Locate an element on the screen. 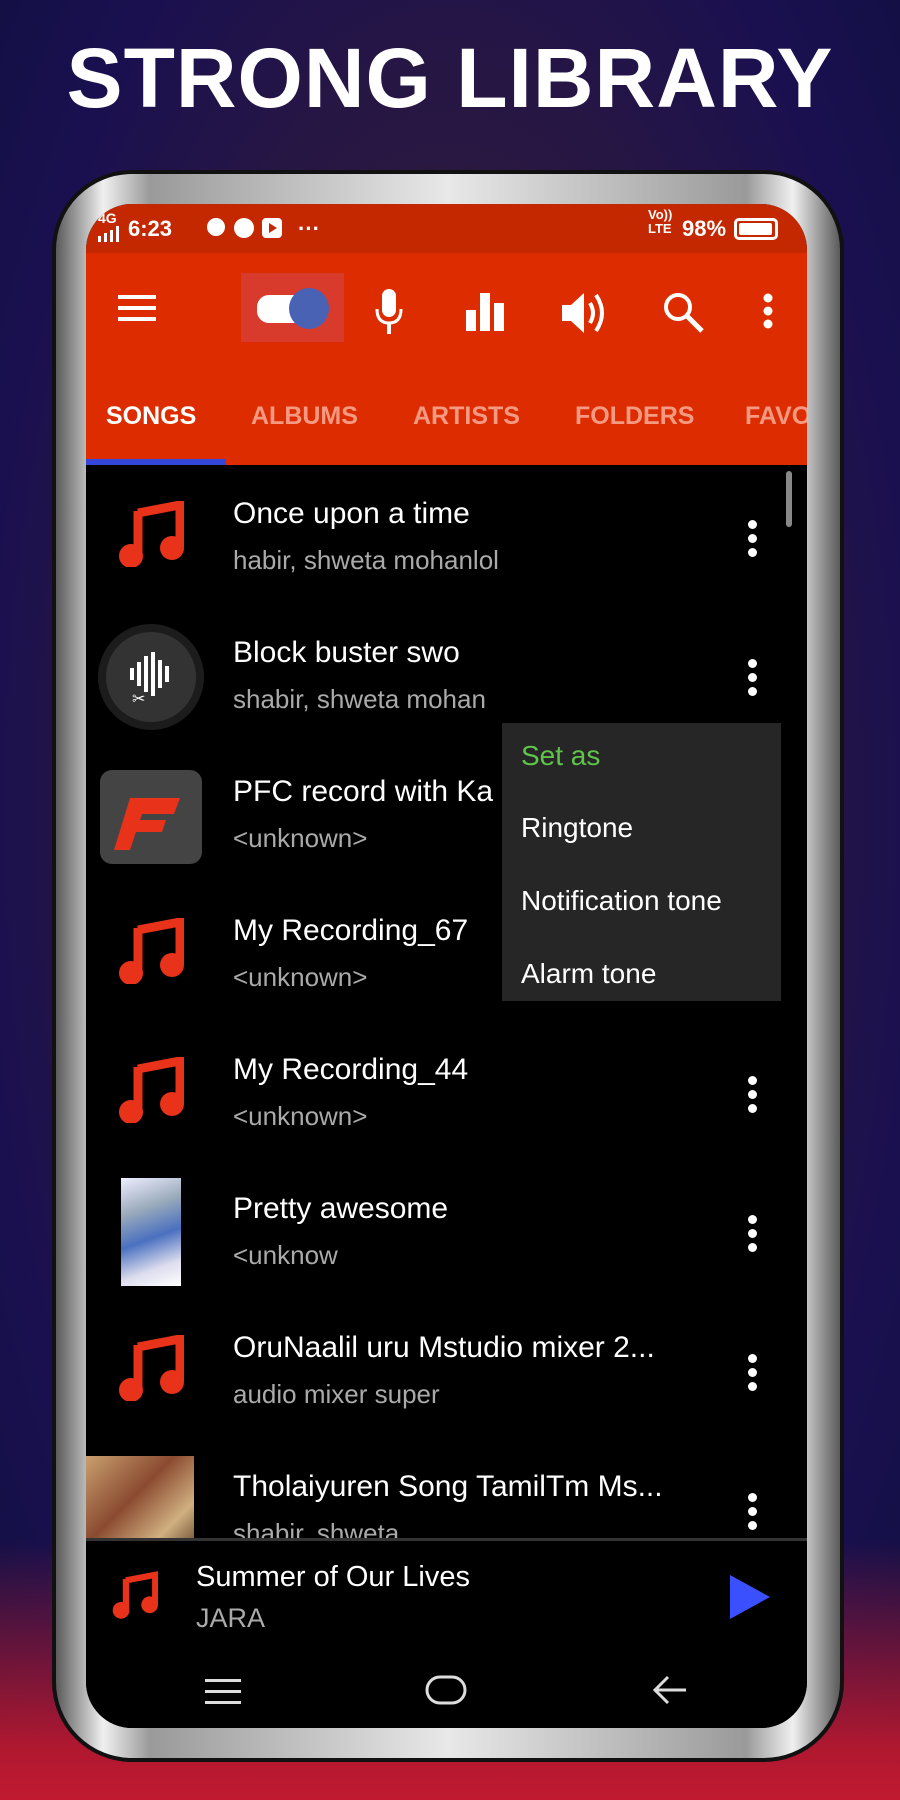  menu-header: Set as is located at coordinates (561, 755).